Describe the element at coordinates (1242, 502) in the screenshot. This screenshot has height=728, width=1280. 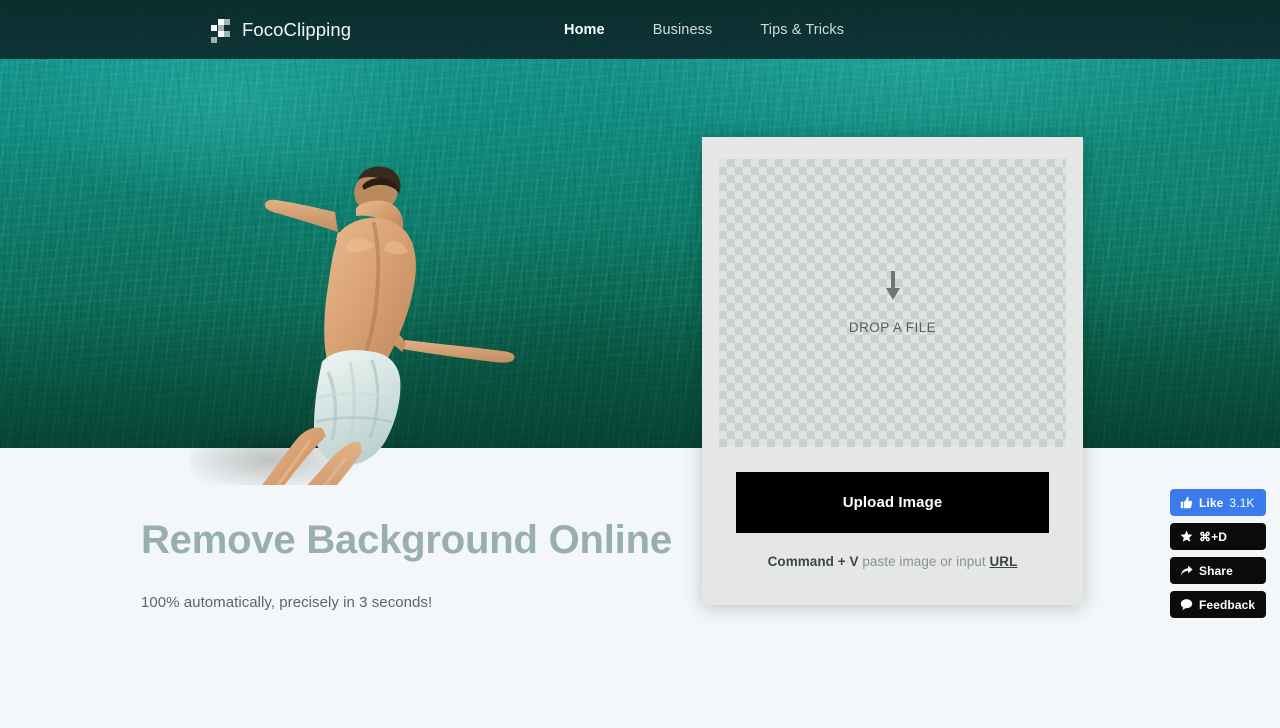
I see `like-count: 3.1K` at that location.